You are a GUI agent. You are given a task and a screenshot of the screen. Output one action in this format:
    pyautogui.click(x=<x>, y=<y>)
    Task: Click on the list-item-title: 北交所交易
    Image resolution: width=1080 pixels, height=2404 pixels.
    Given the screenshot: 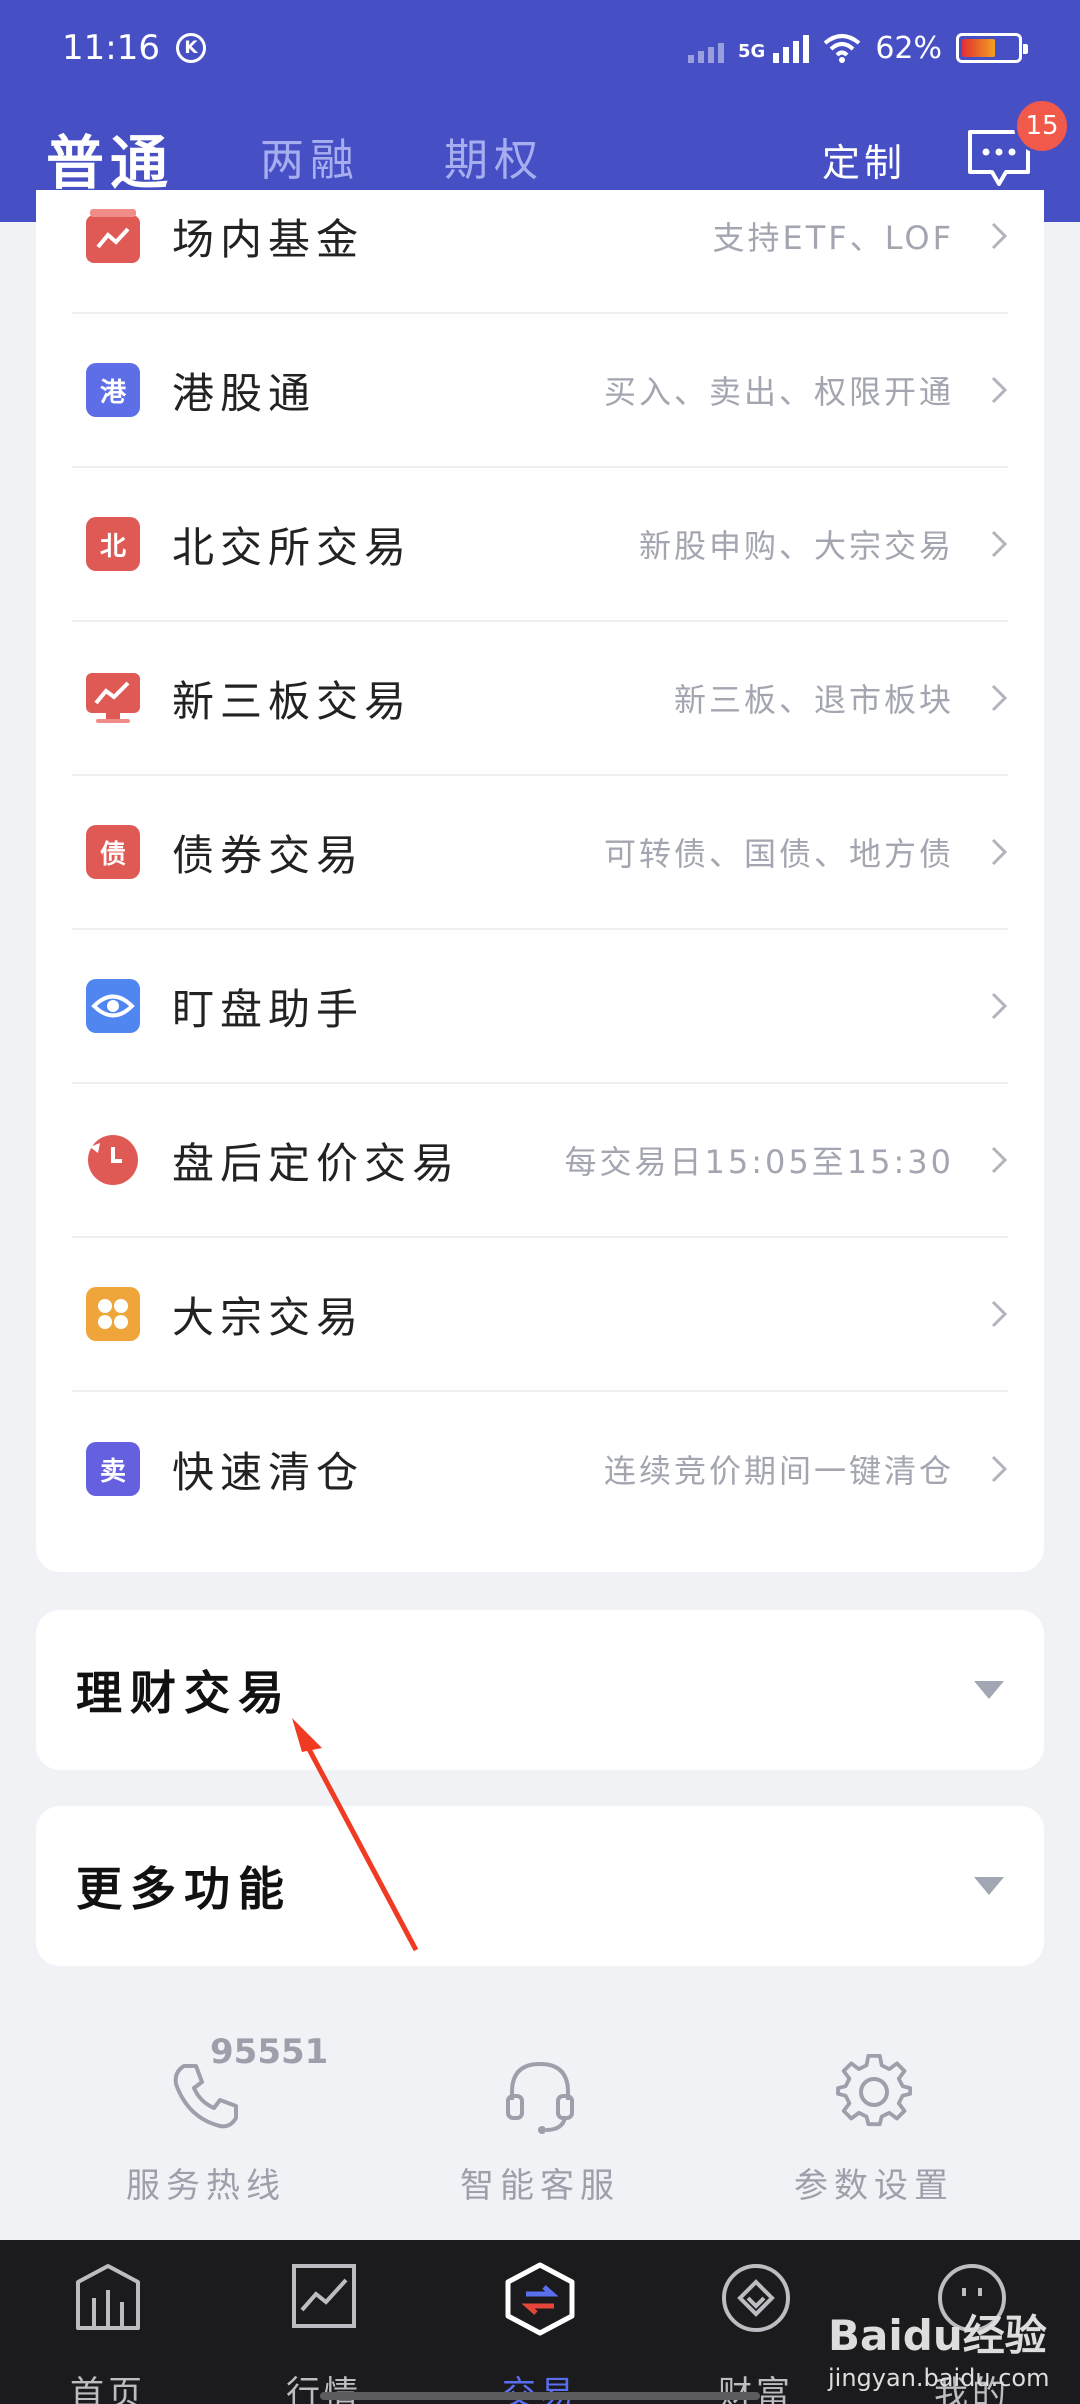 What is the action you would take?
    pyautogui.click(x=292, y=547)
    